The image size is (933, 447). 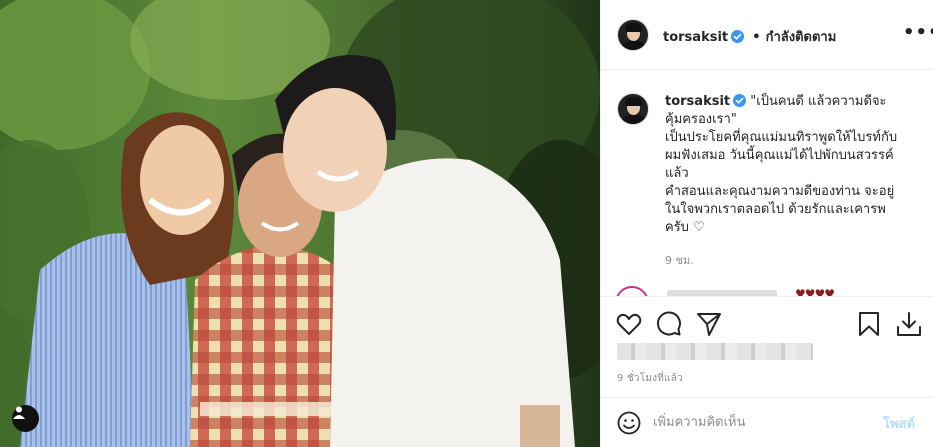 What do you see at coordinates (629, 423) in the screenshot?
I see `emoji-icon` at bounding box center [629, 423].